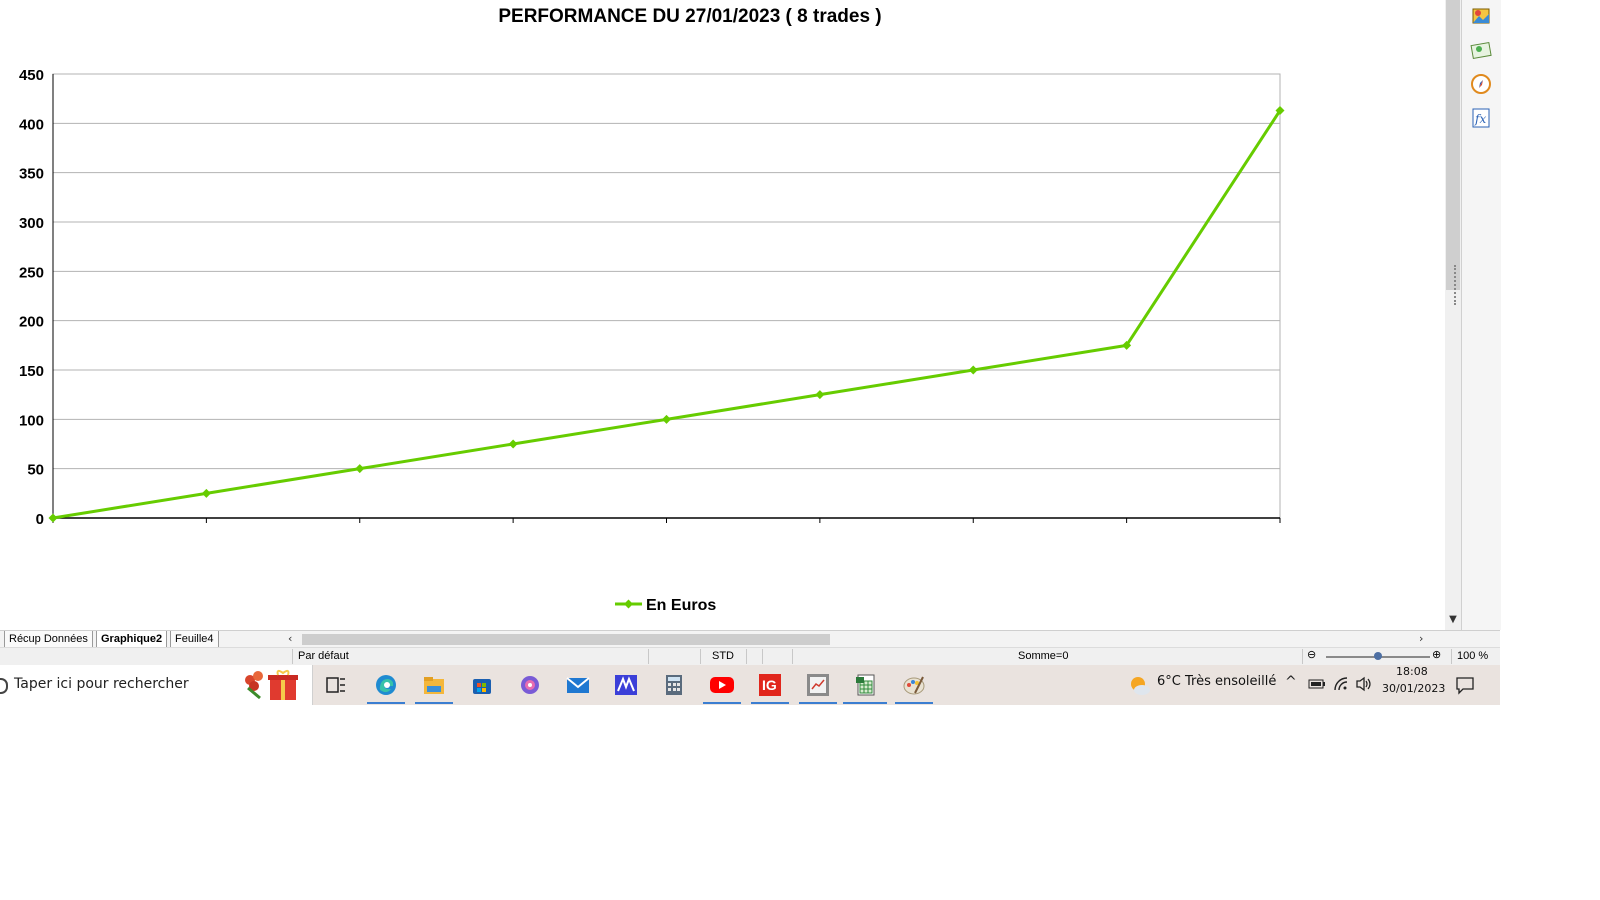  What do you see at coordinates (681, 605) in the screenshot?
I see `legend-label: En Euros` at bounding box center [681, 605].